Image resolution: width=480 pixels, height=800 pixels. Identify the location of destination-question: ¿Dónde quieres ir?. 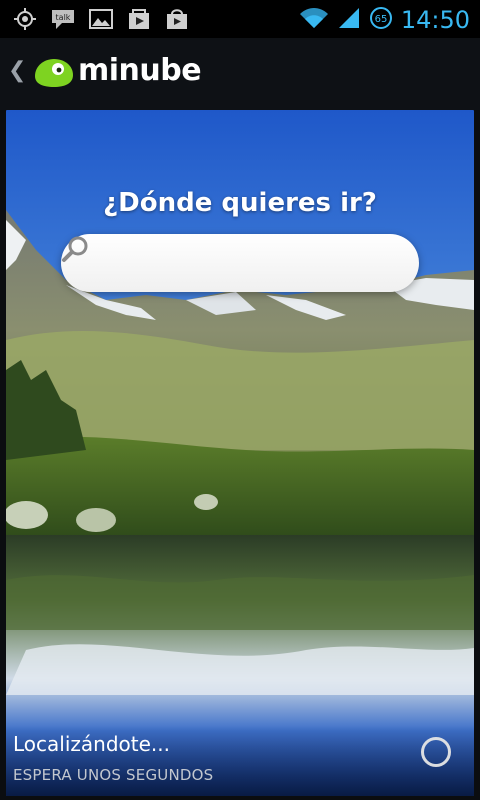
(240, 203).